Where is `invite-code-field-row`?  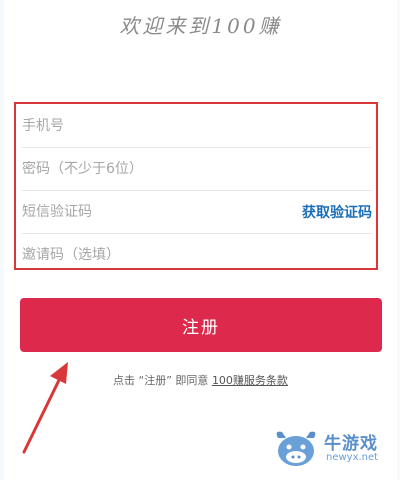
invite-code-field-row is located at coordinates (197, 254).